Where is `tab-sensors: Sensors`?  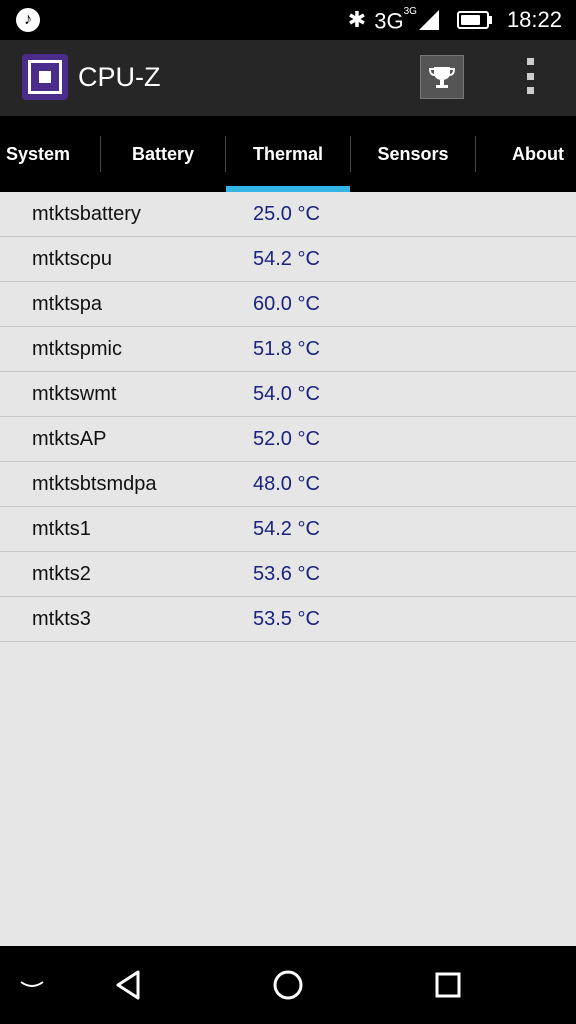 tab-sensors: Sensors is located at coordinates (413, 154).